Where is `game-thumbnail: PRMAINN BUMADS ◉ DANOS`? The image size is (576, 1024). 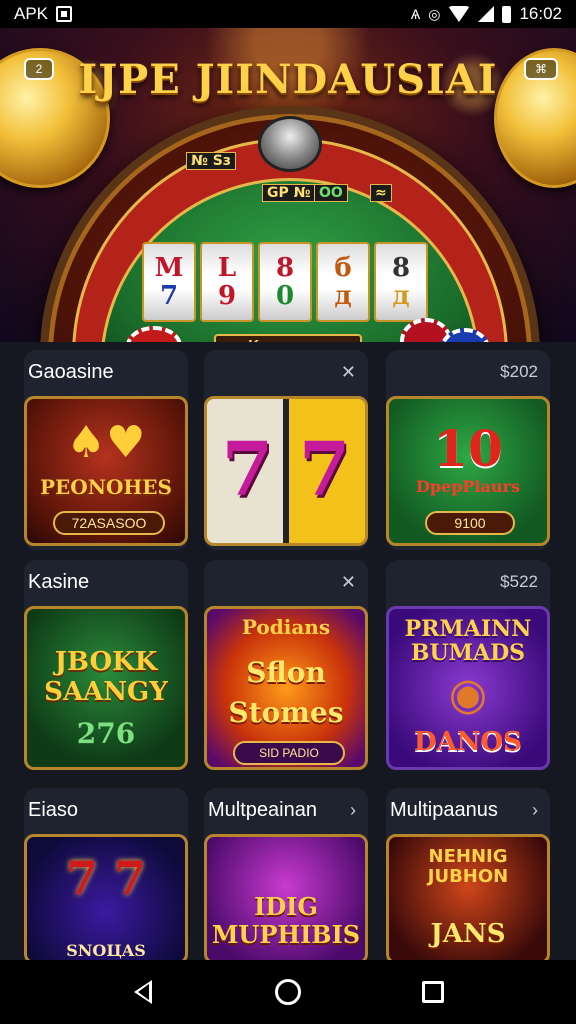 game-thumbnail: PRMAINN BUMADS ◉ DANOS is located at coordinates (468, 688).